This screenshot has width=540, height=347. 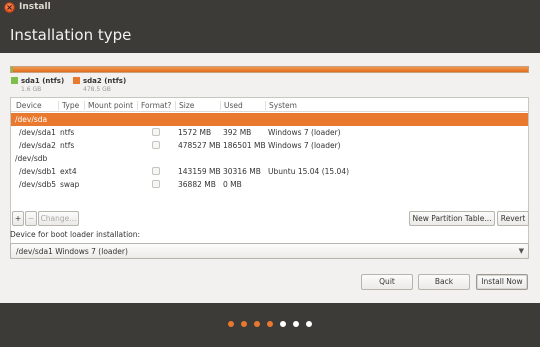 I want to click on disk-usage-bar, so click(x=269, y=69).